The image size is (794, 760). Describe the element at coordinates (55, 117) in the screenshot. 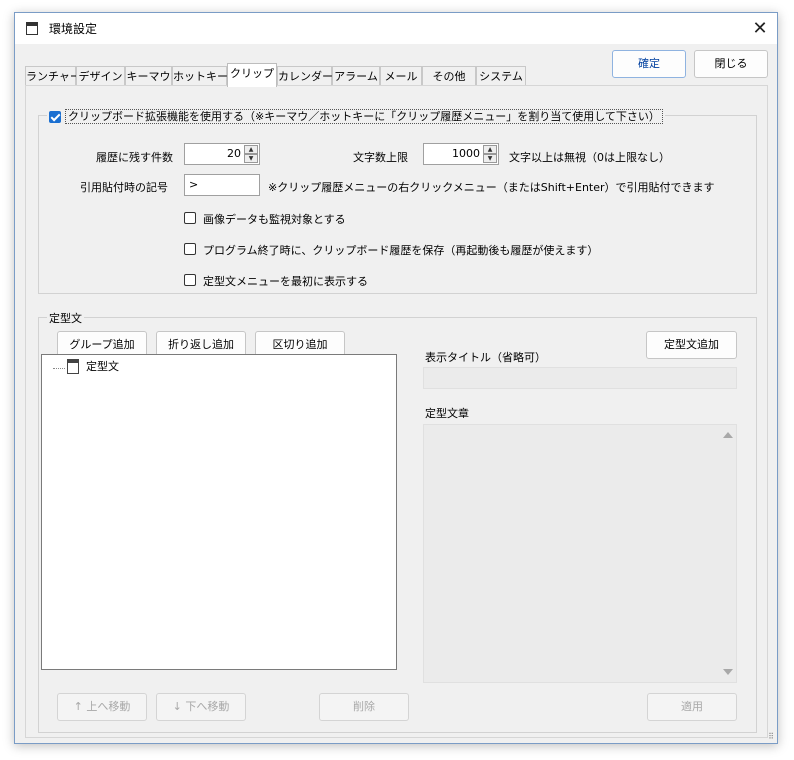

I see `clipboard-enable-checkbox` at that location.